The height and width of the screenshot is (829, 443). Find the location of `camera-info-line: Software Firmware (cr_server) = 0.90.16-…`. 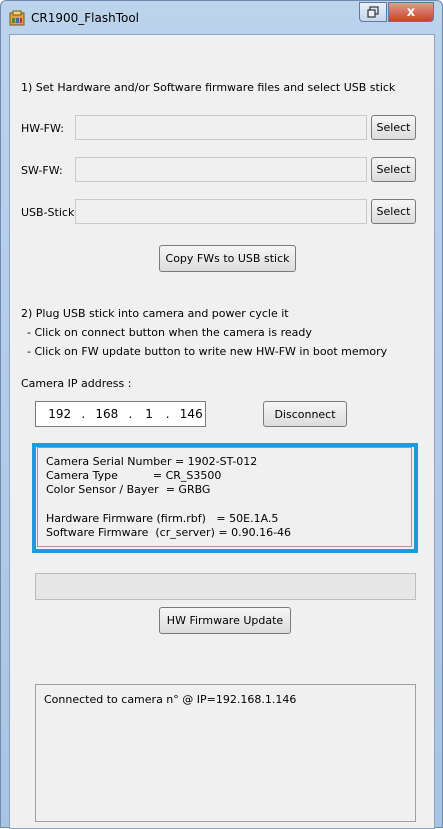

camera-info-line: Software Firmware (cr_server) = 0.90.16-… is located at coordinates (169, 532).